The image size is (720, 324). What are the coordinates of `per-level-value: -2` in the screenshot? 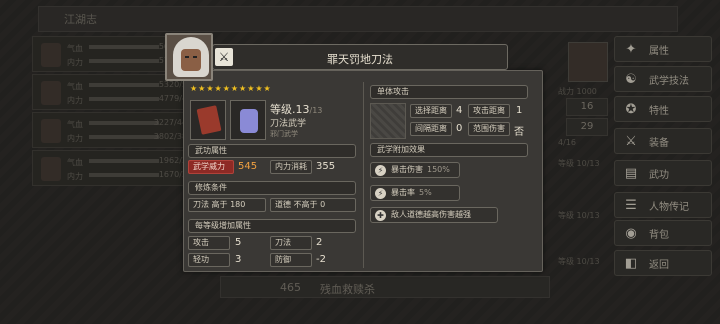 It's located at (321, 259).